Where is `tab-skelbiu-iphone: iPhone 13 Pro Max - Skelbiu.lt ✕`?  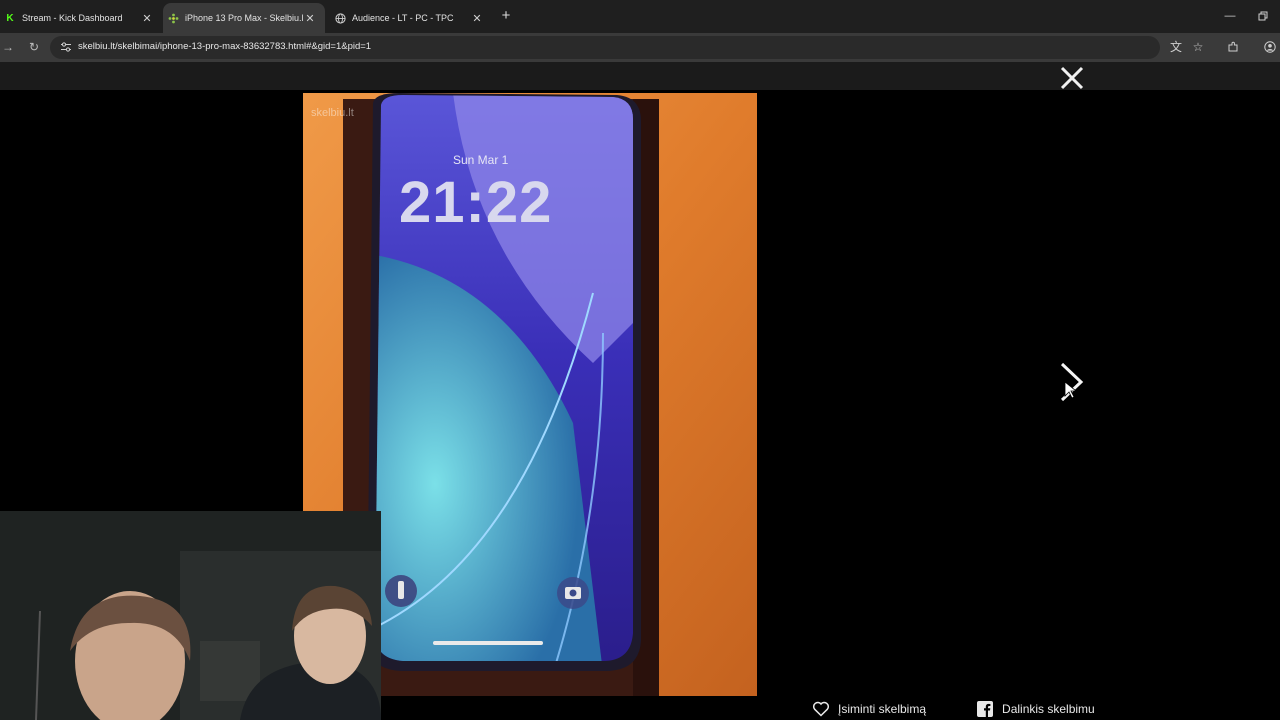
tab-skelbiu-iphone: iPhone 13 Pro Max - Skelbiu.lt ✕ is located at coordinates (244, 18).